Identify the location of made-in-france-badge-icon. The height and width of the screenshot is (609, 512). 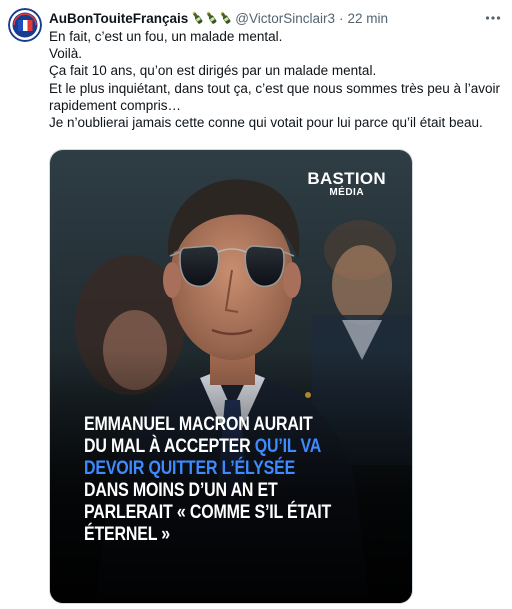
(25, 25).